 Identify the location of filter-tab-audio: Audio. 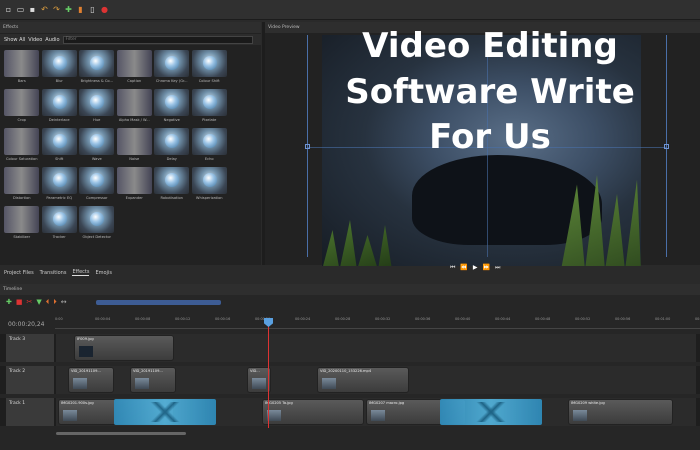
(52, 40).